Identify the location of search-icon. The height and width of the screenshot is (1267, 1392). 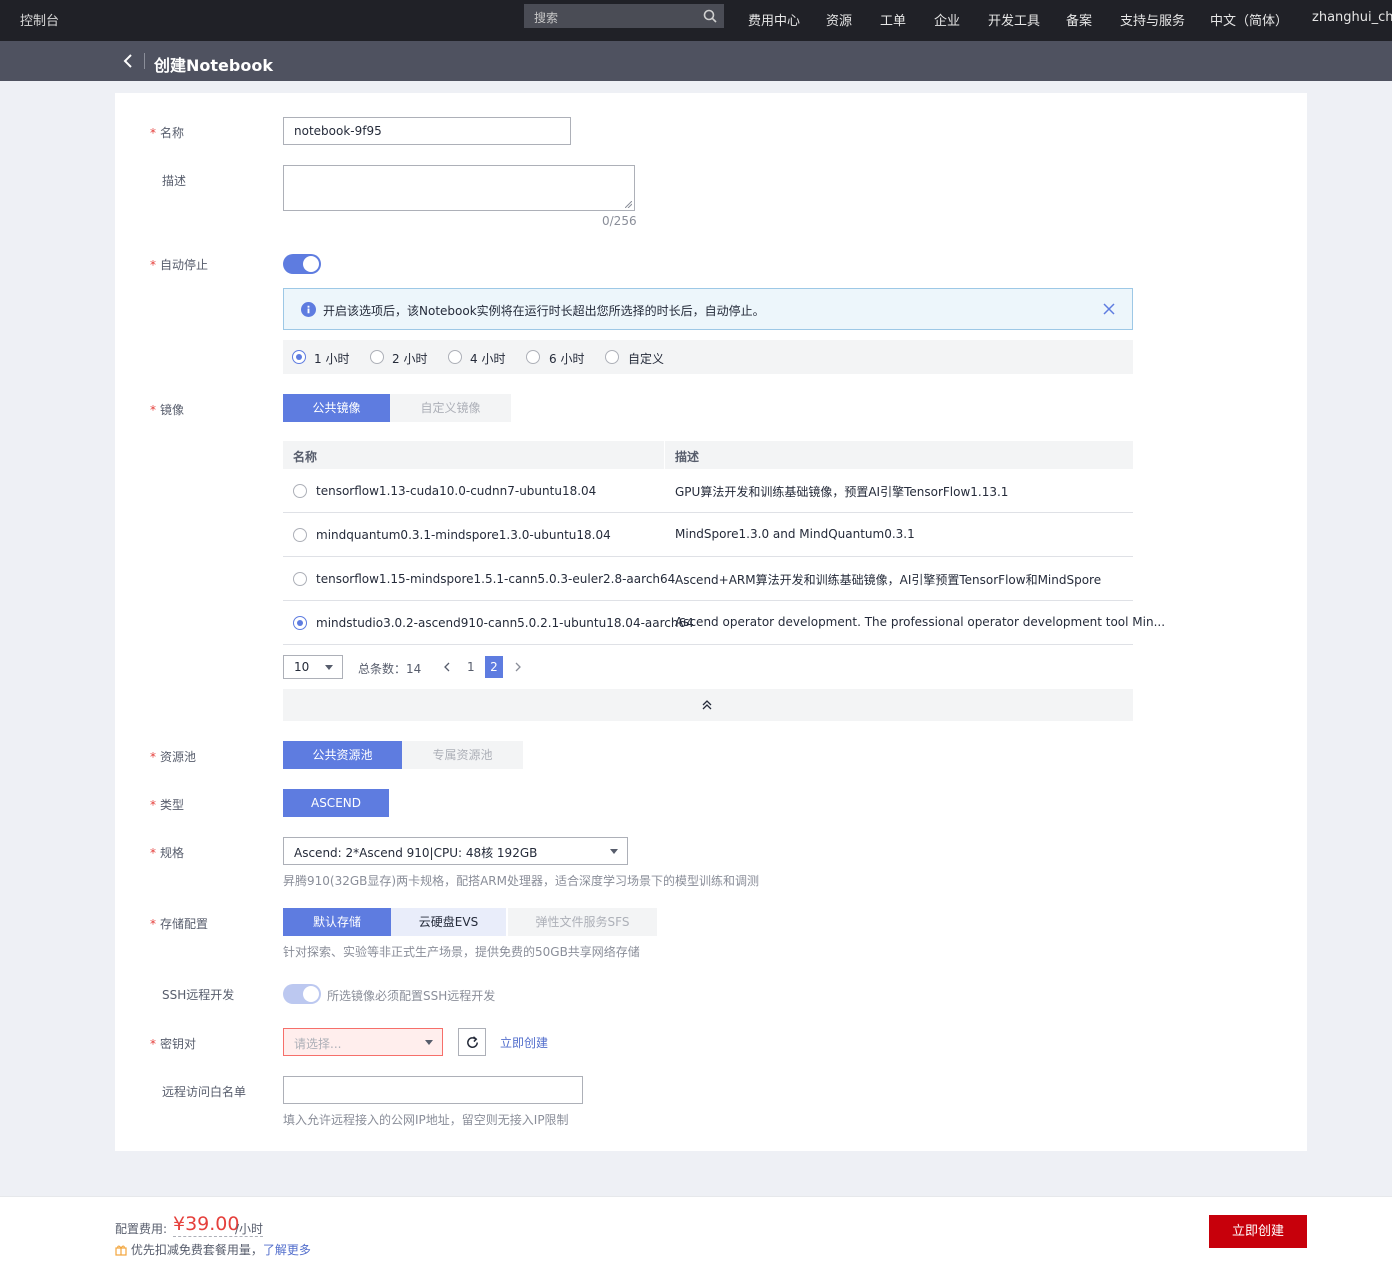
(710, 16).